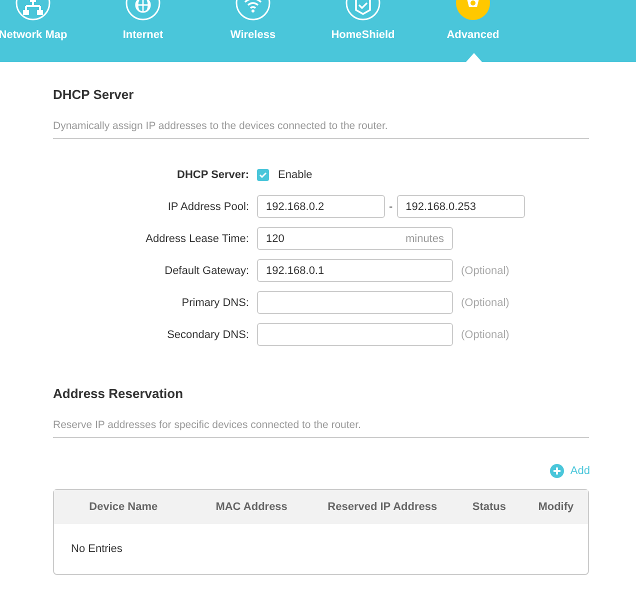 The height and width of the screenshot is (592, 636). I want to click on input-field: 120 minutes, so click(355, 238).